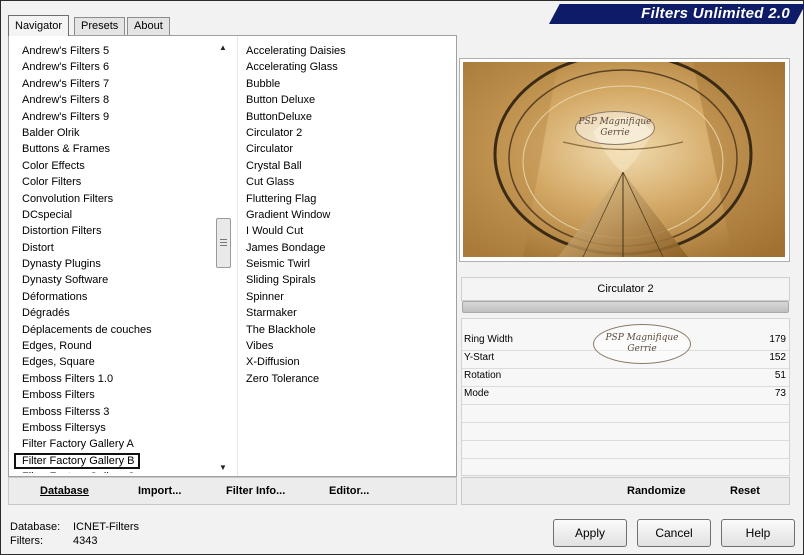 Image resolution: width=804 pixels, height=555 pixels. Describe the element at coordinates (114, 100) in the screenshot. I see `category-item: Andrew's Filters 8` at that location.